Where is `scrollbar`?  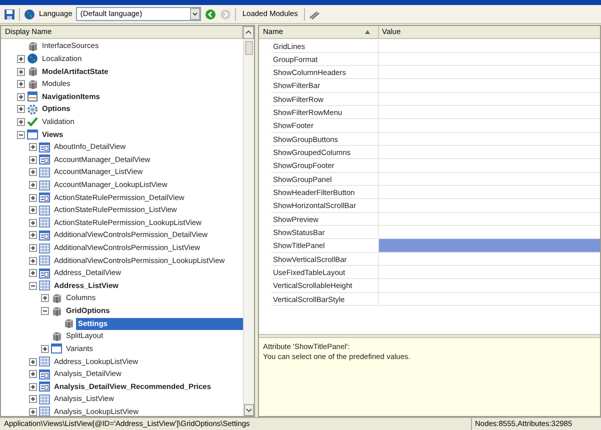
scrollbar is located at coordinates (248, 227).